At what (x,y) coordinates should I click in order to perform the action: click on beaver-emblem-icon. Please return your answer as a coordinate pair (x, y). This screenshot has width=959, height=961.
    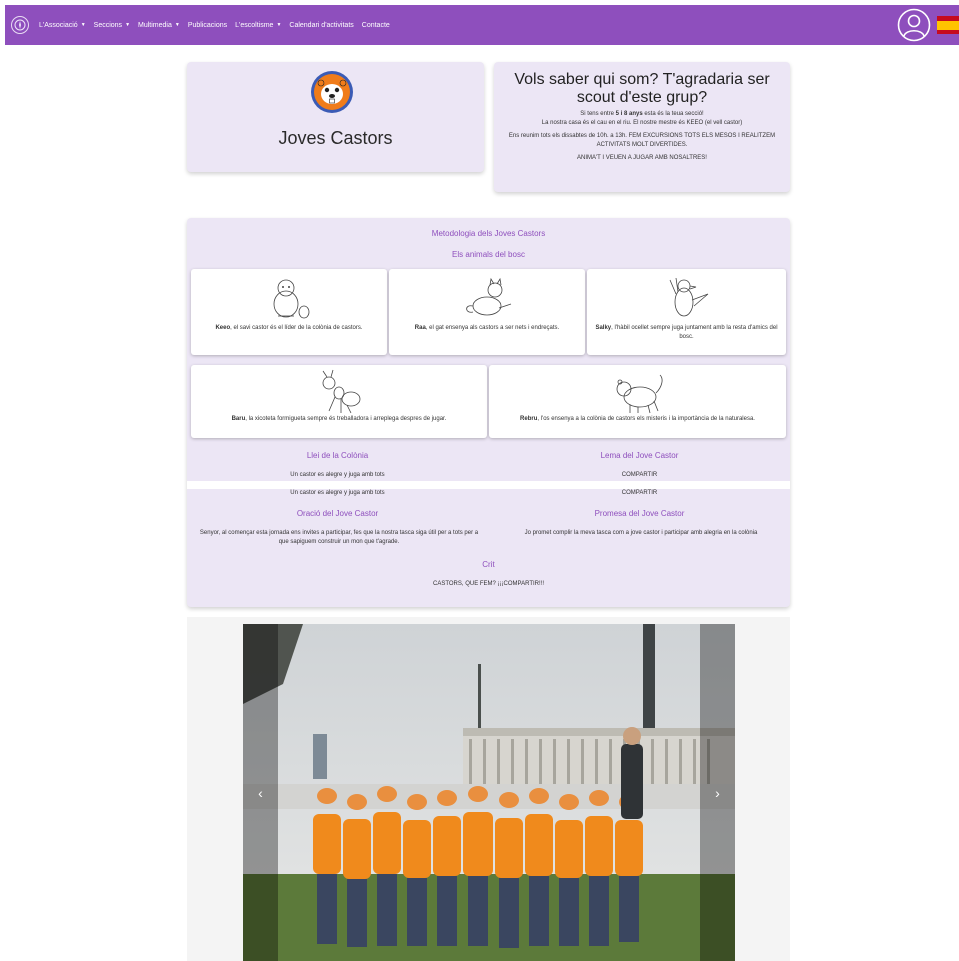
    Looking at the image, I should click on (332, 92).